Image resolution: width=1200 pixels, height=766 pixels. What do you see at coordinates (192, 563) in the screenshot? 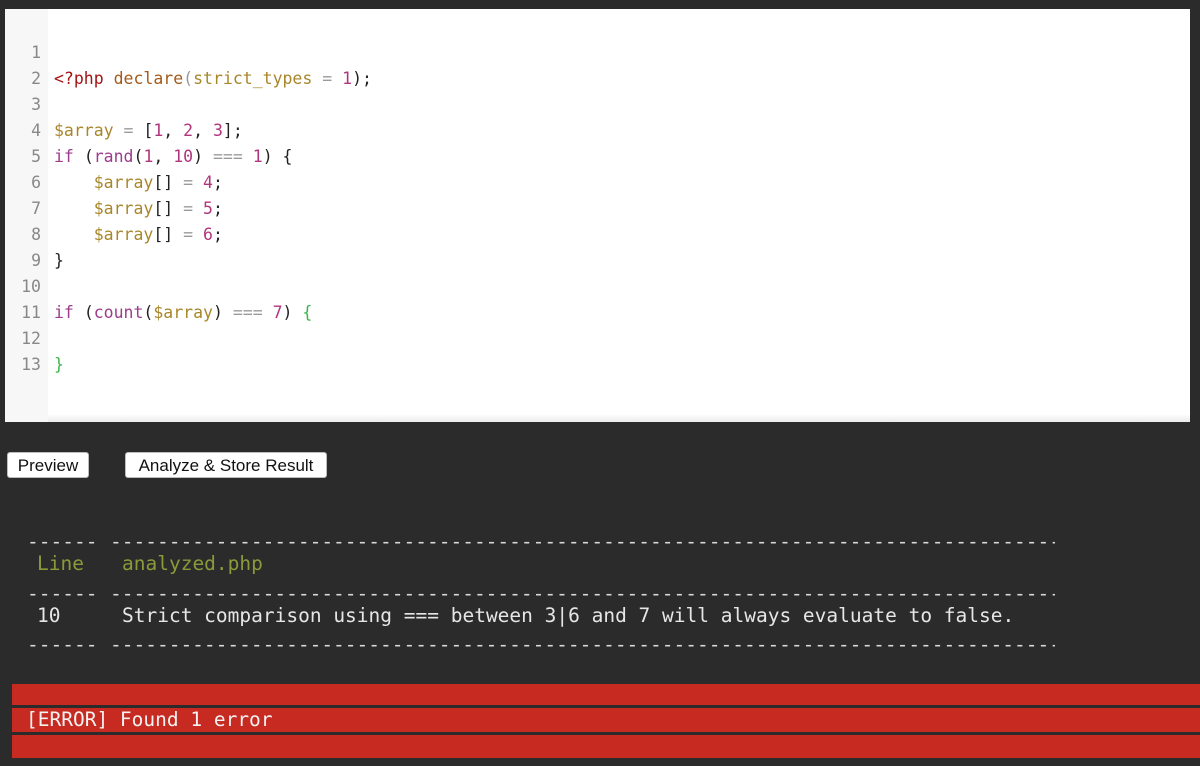
I see `column-header-file: analyzed.php` at bounding box center [192, 563].